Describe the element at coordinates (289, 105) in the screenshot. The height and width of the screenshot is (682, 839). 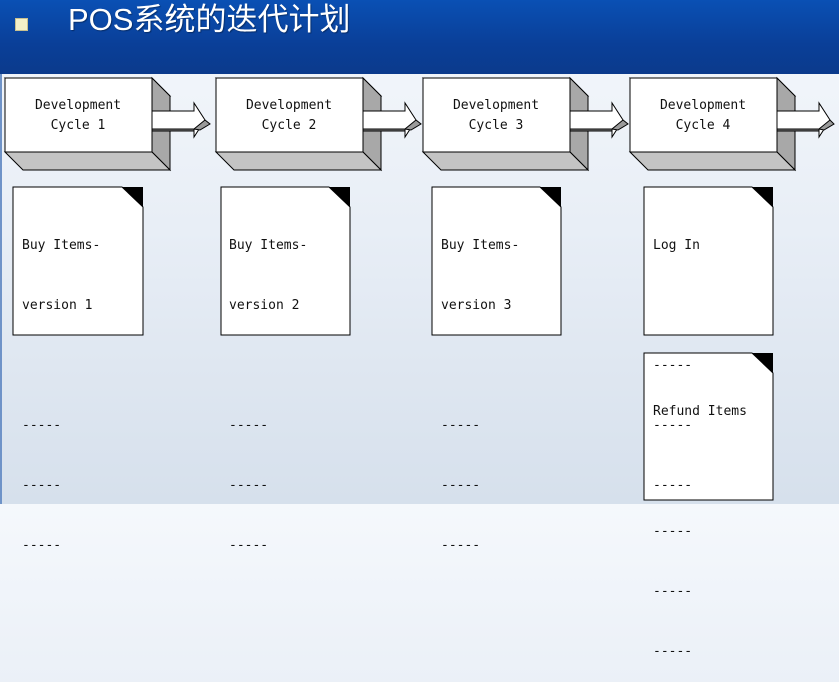
I see `cycle-2-label-line1: Development` at that location.